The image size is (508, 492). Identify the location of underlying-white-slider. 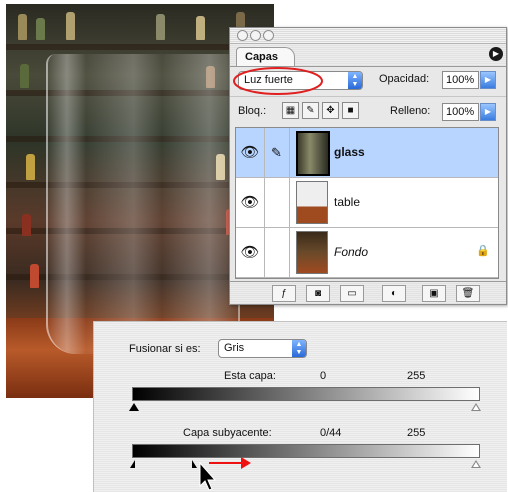
(476, 464).